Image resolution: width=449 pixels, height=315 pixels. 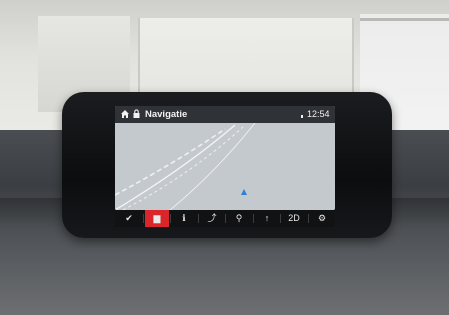 What do you see at coordinates (166, 114) in the screenshot?
I see `screen-title: Navigatie` at bounding box center [166, 114].